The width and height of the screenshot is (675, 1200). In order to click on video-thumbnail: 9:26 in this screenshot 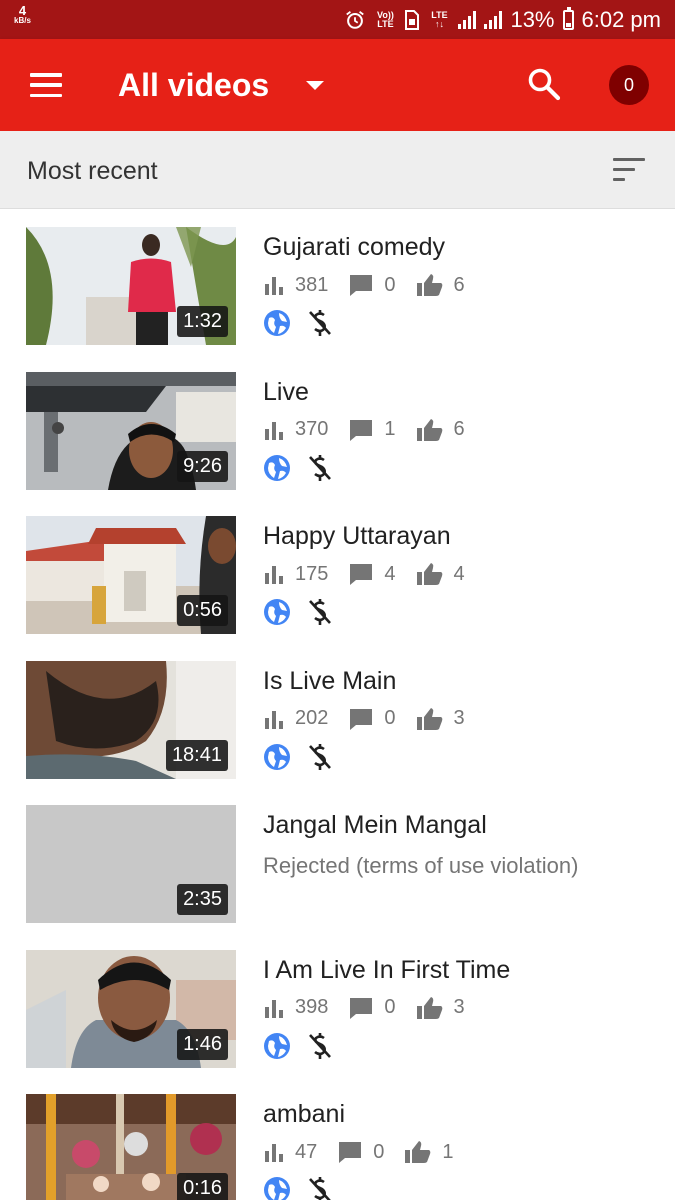, I will do `click(131, 430)`.